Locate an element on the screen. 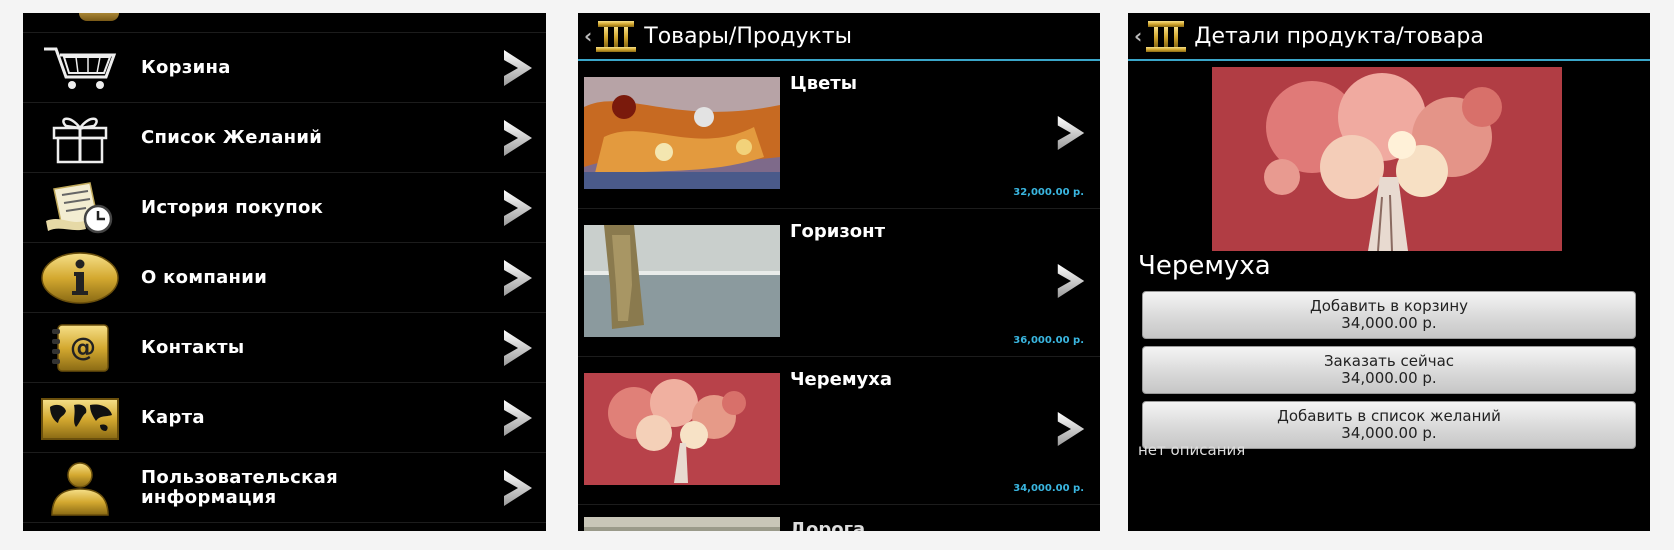 This screenshot has width=1674, height=550. contacts-at-icon: @ is located at coordinates (80, 348).